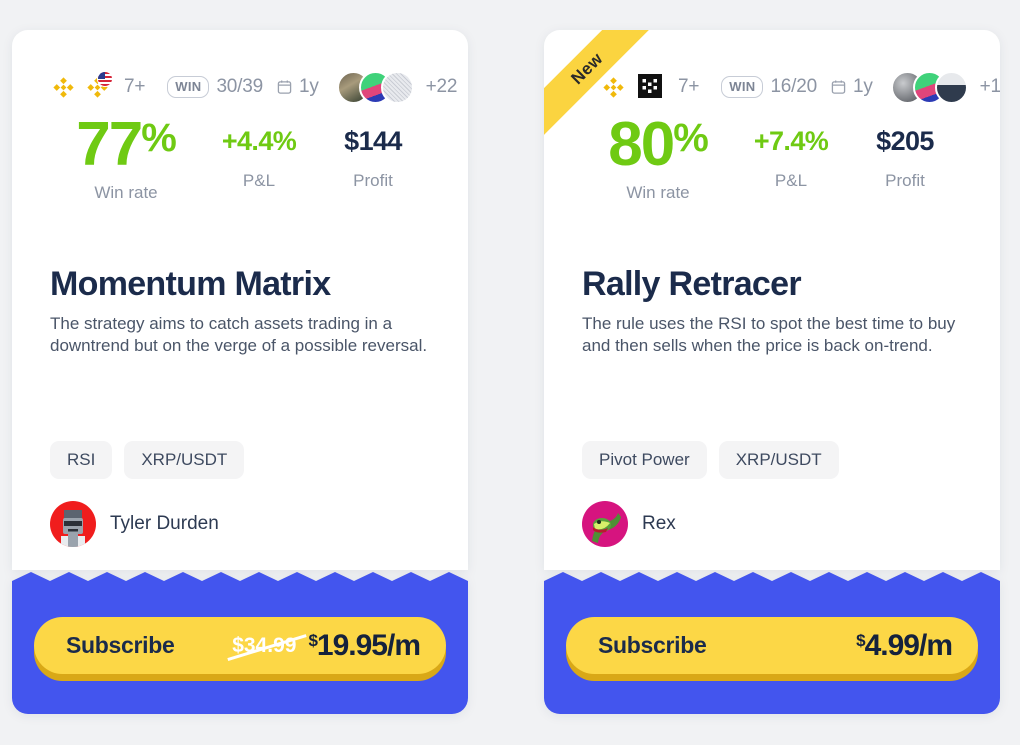  I want to click on stats-row: 77% Win rate +4.4% P&L $144 Profit, so click(240, 156).